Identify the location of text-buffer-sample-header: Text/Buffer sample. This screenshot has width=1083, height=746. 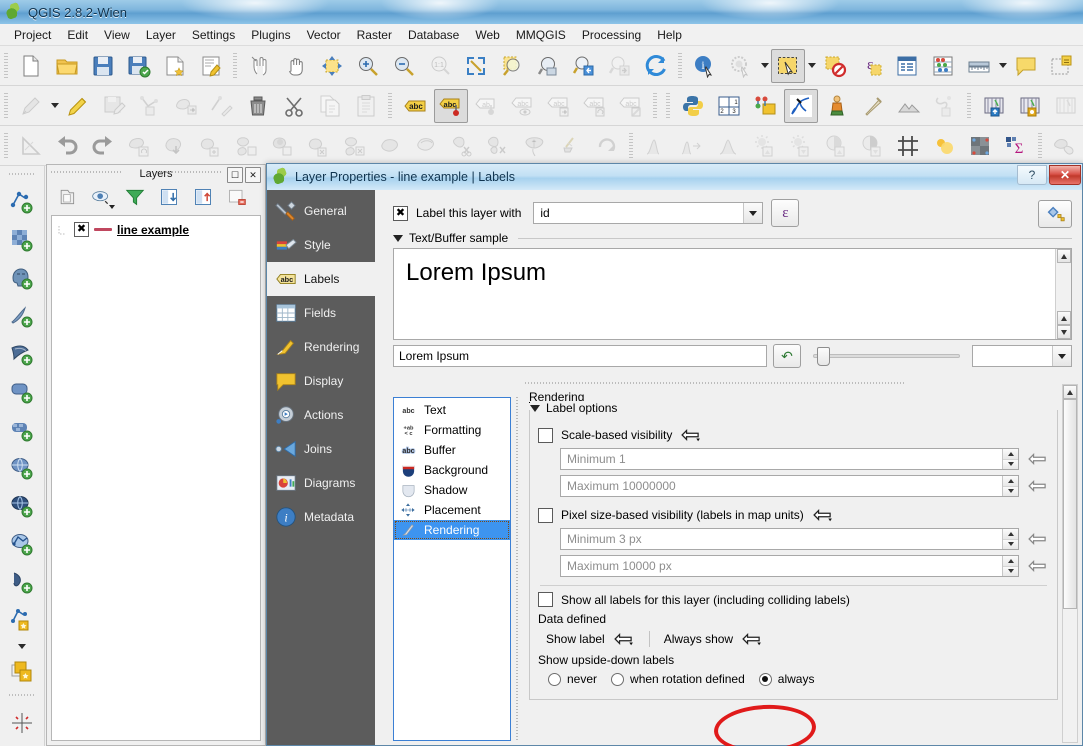
(732, 238).